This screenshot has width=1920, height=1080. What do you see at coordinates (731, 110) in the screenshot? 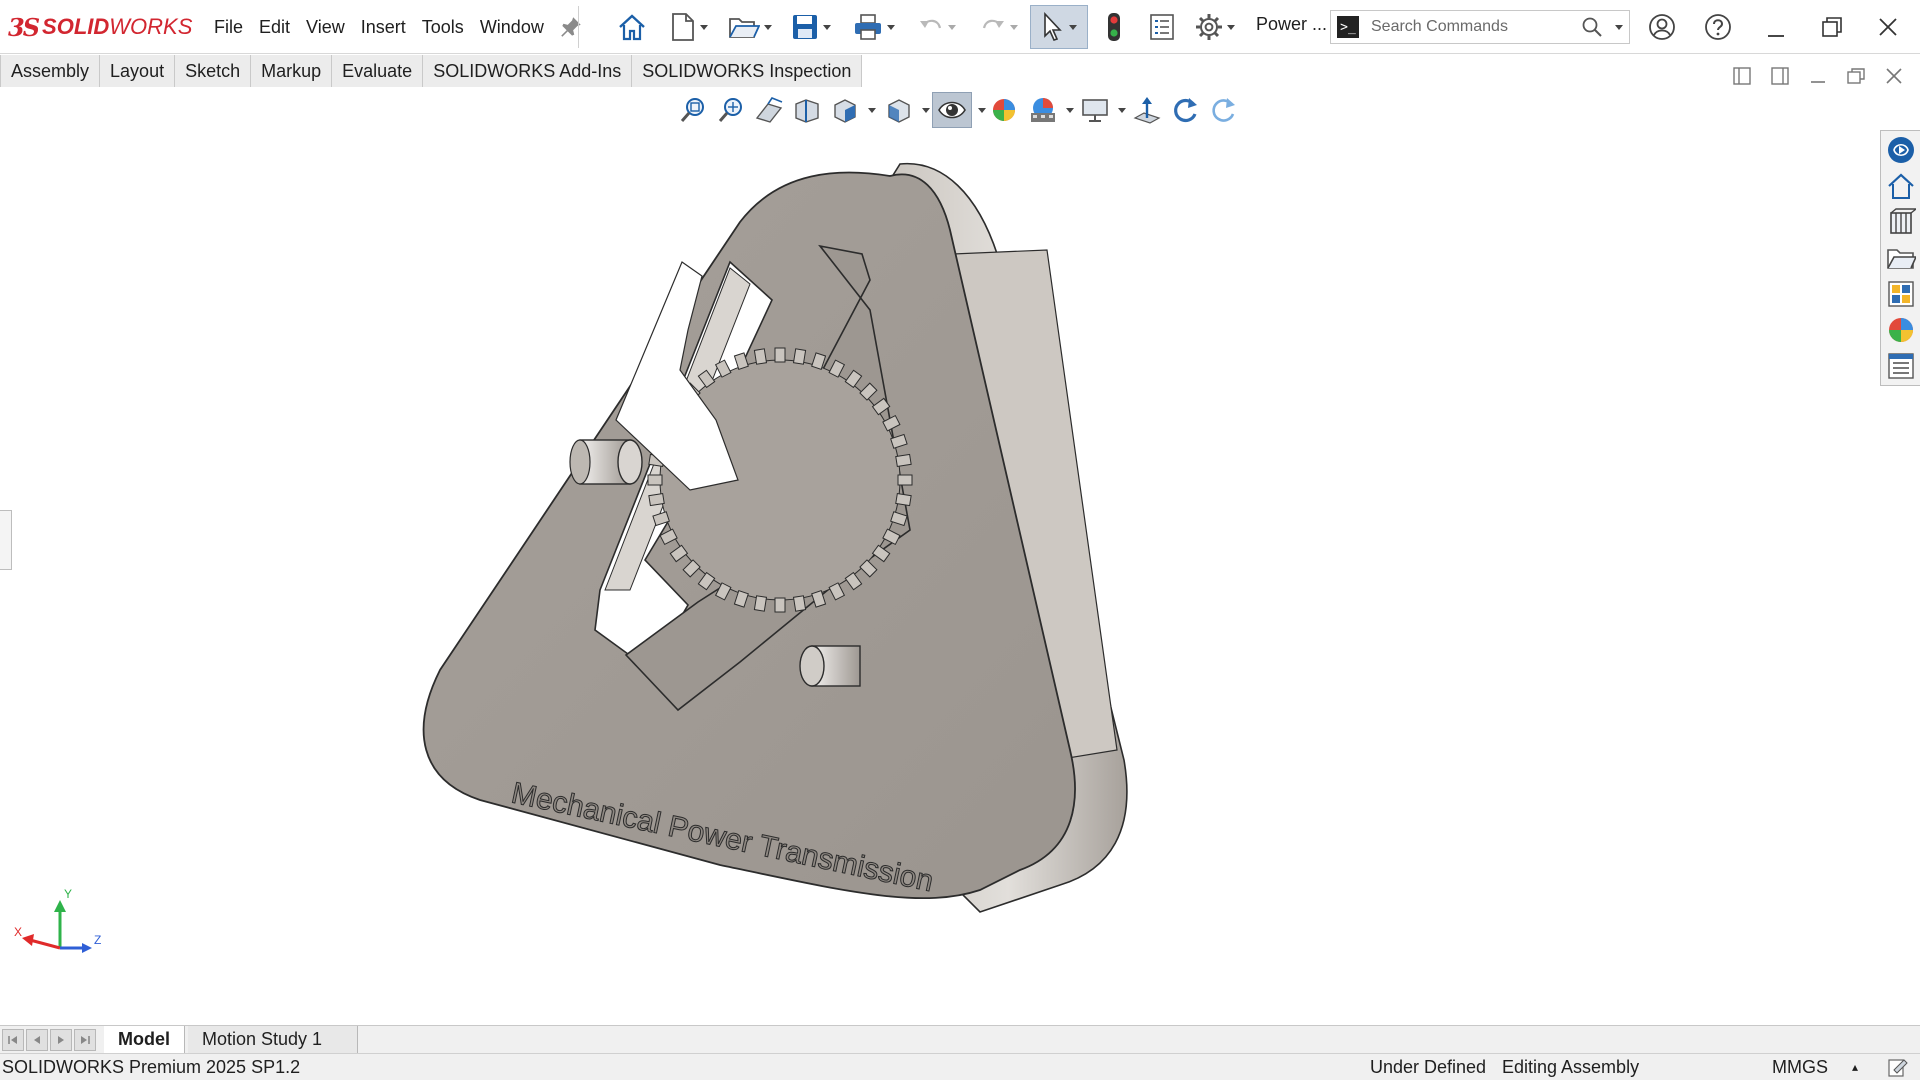
I see `zoom-to-area-button` at bounding box center [731, 110].